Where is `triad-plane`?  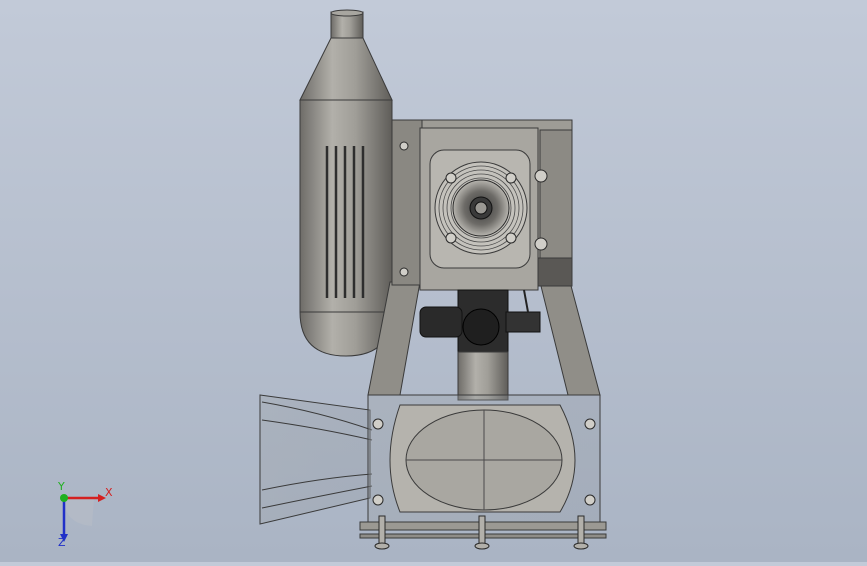
triad-plane is located at coordinates (79, 512).